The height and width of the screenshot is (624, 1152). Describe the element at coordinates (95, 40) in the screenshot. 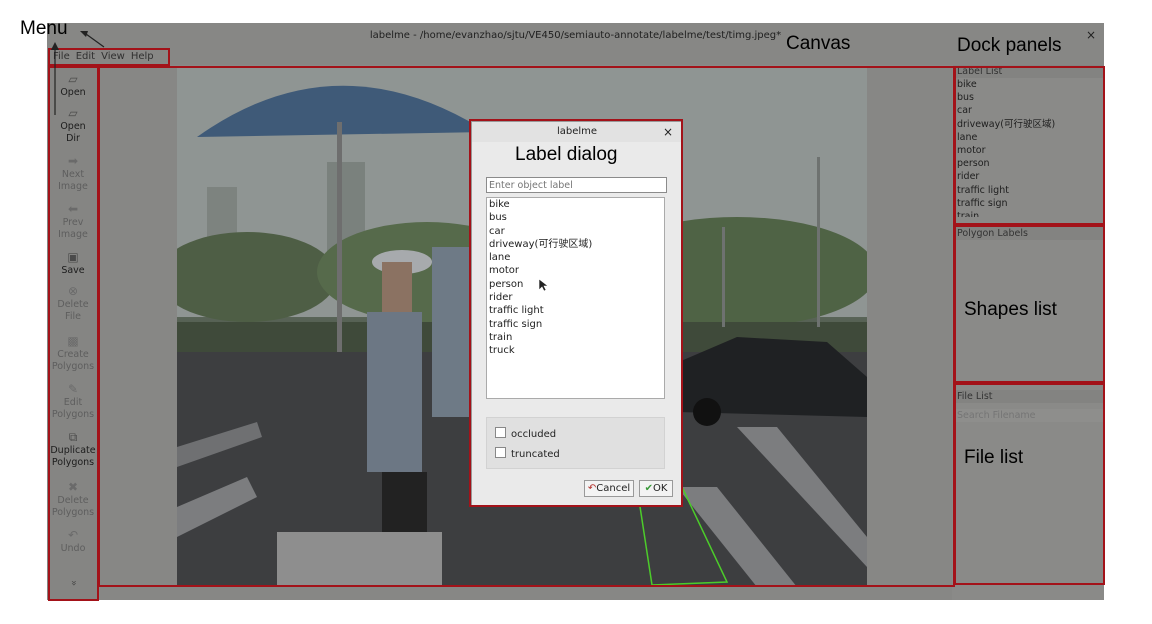

I see `menu-arrow` at that location.